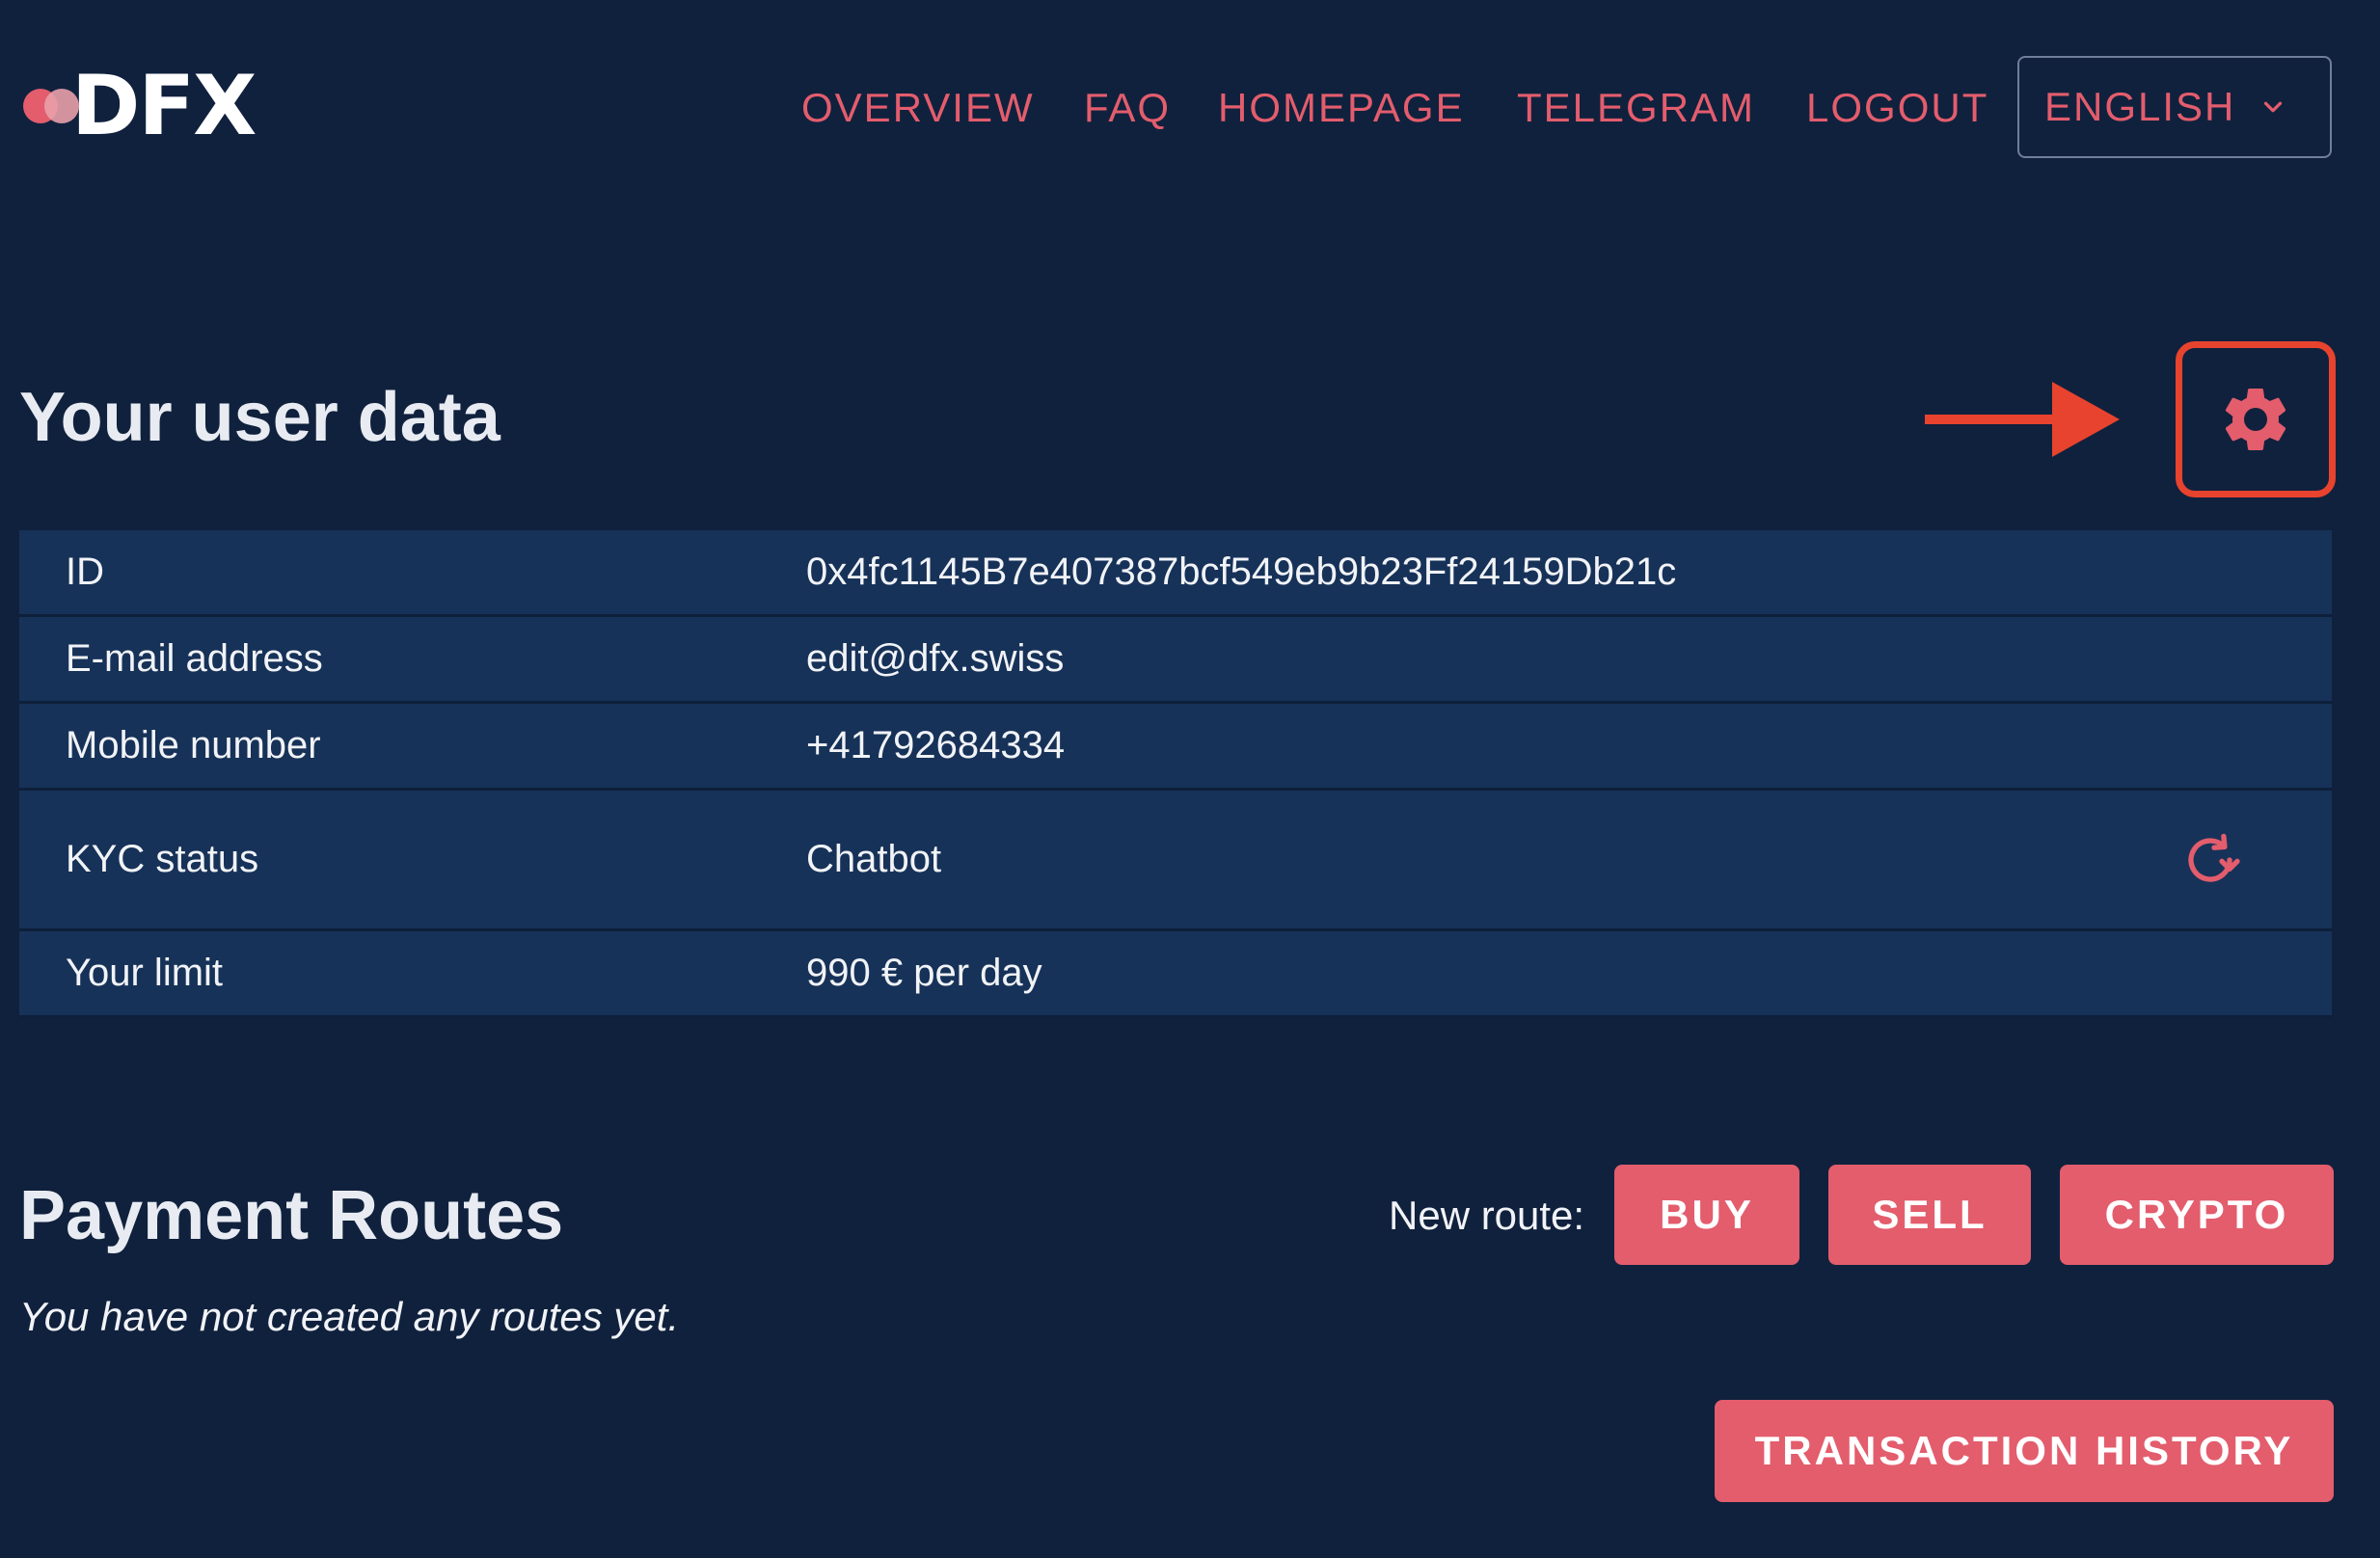 The height and width of the screenshot is (1558, 2380). Describe the element at coordinates (2197, 1215) in the screenshot. I see `crypto-button: CRYPTO` at that location.